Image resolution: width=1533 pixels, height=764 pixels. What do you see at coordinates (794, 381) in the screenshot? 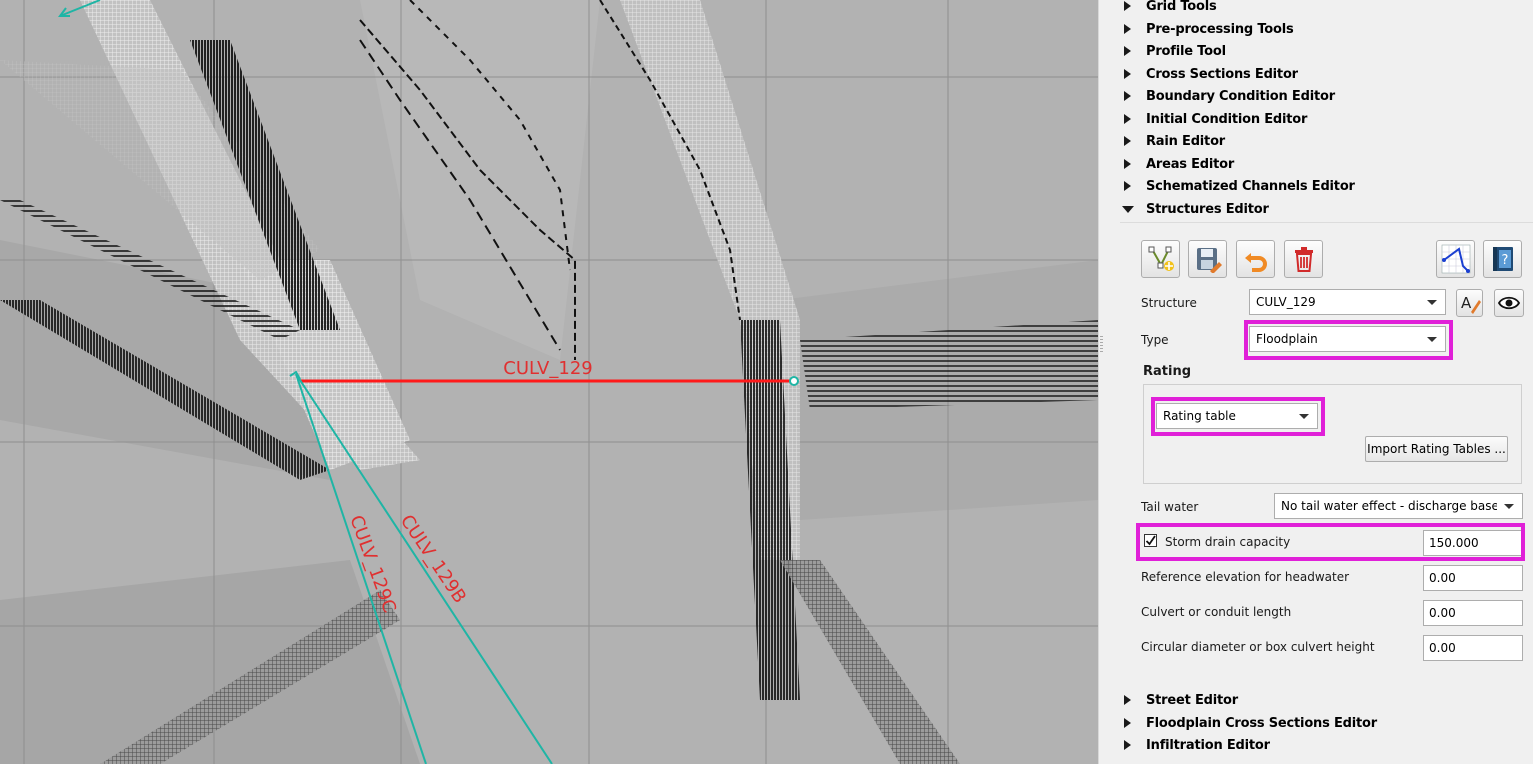
I see `structure-endpoint-icon` at bounding box center [794, 381].